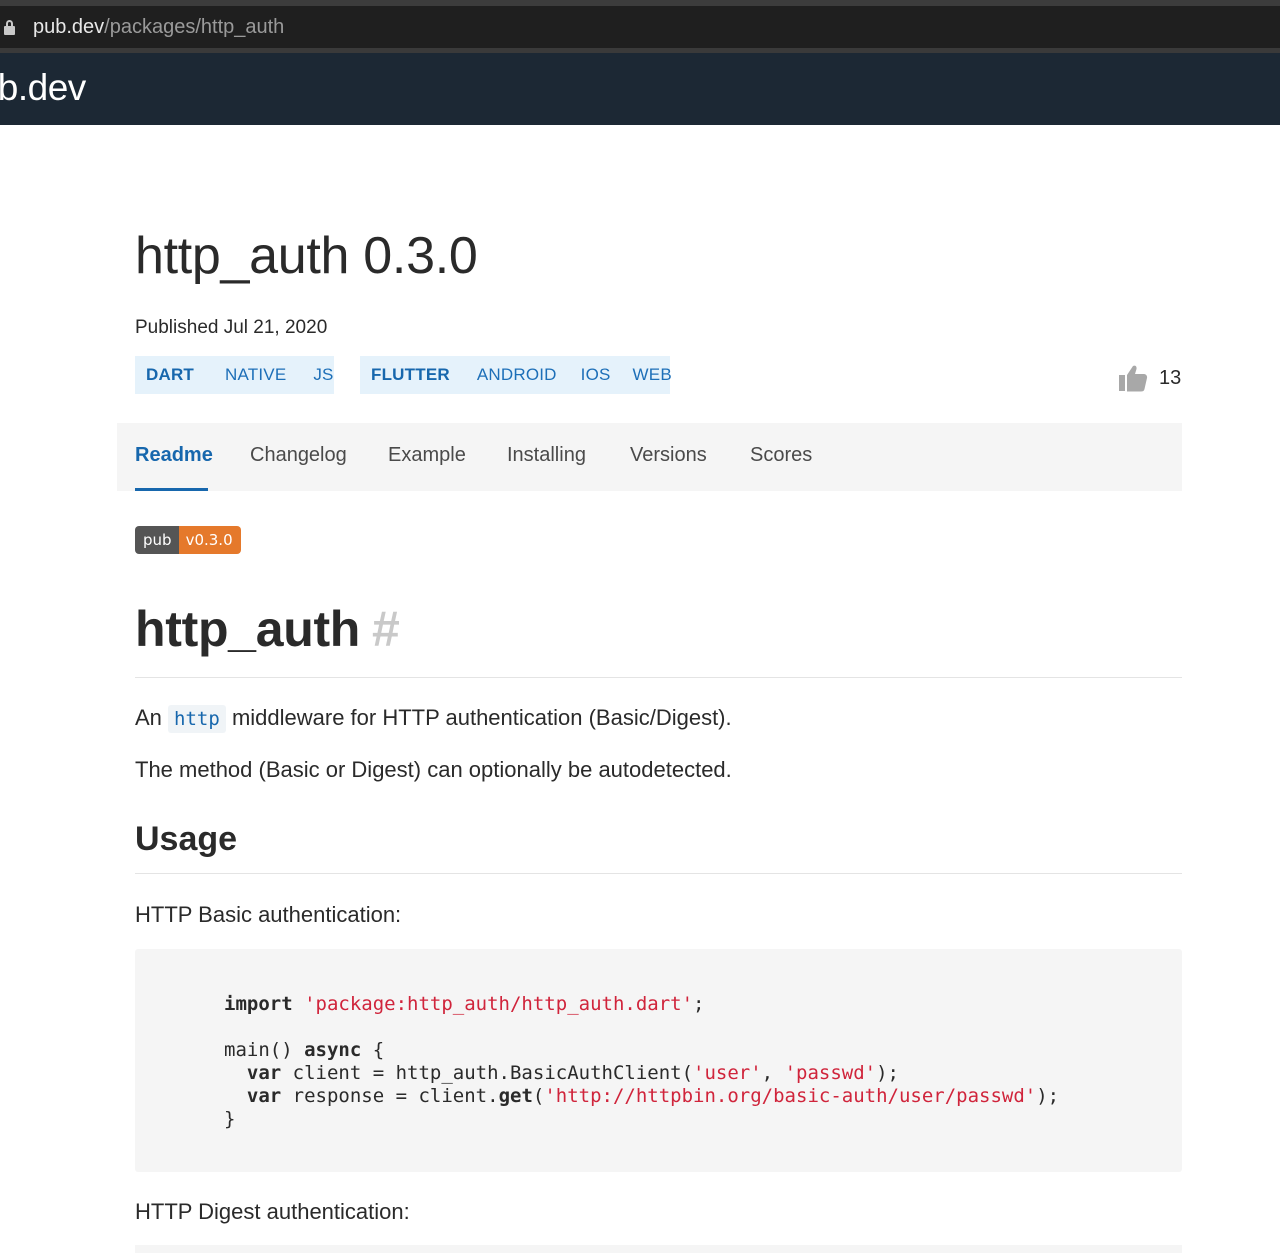 This screenshot has height=1253, width=1280. What do you see at coordinates (658, 873) in the screenshot?
I see `usage-divider` at bounding box center [658, 873].